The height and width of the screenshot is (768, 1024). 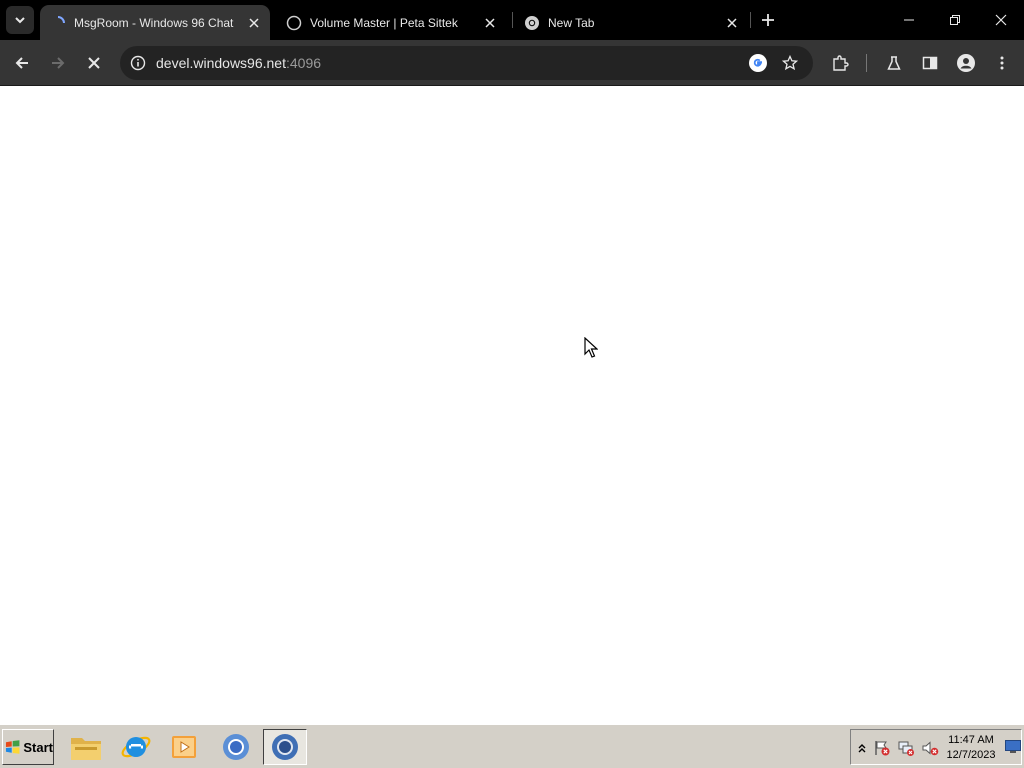 I want to click on tab-new-tab: New Tab, so click(x=631, y=22).